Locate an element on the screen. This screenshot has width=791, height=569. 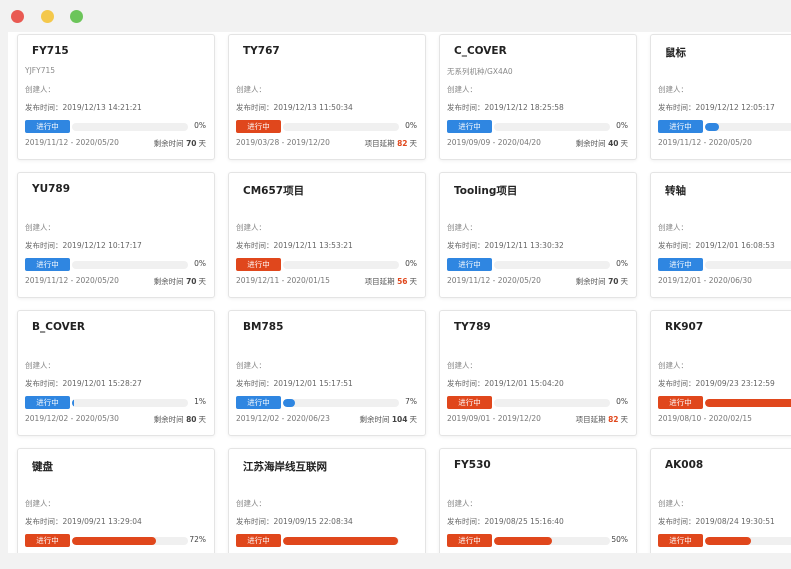
close-window-button is located at coordinates (17, 16).